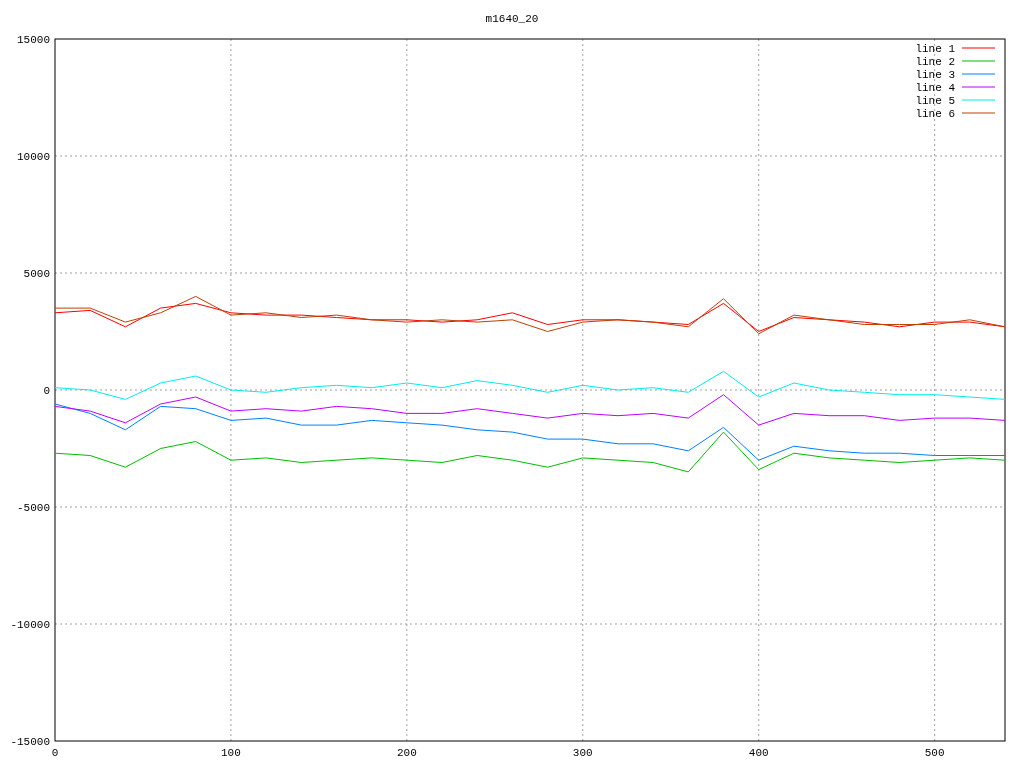 Image resolution: width=1024 pixels, height=768 pixels. What do you see at coordinates (33, 508) in the screenshot?
I see `y-tick-label: -5000` at bounding box center [33, 508].